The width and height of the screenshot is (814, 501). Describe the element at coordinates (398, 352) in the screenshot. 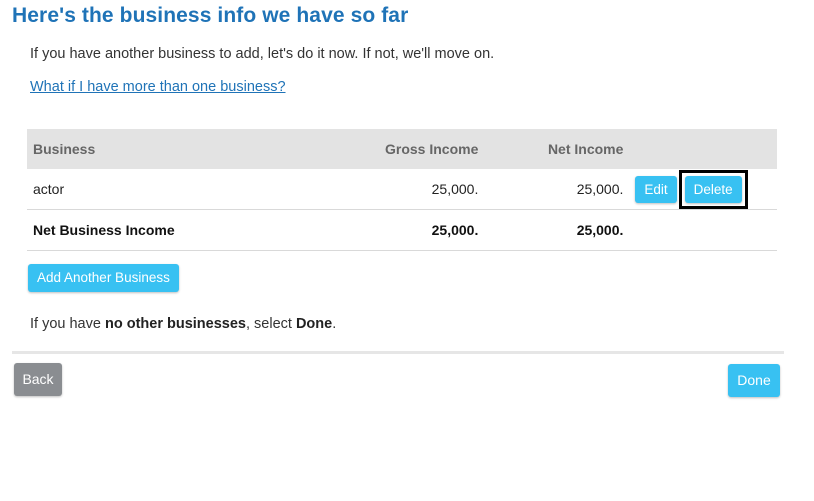

I see `footer-divider` at that location.